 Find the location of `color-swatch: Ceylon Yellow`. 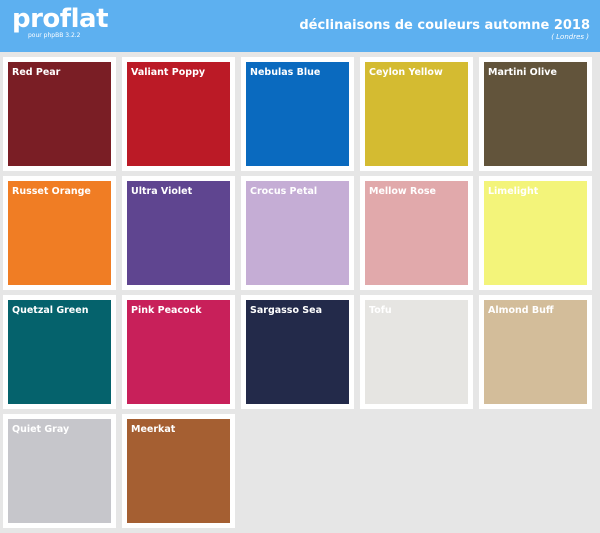

color-swatch: Ceylon Yellow is located at coordinates (416, 114).